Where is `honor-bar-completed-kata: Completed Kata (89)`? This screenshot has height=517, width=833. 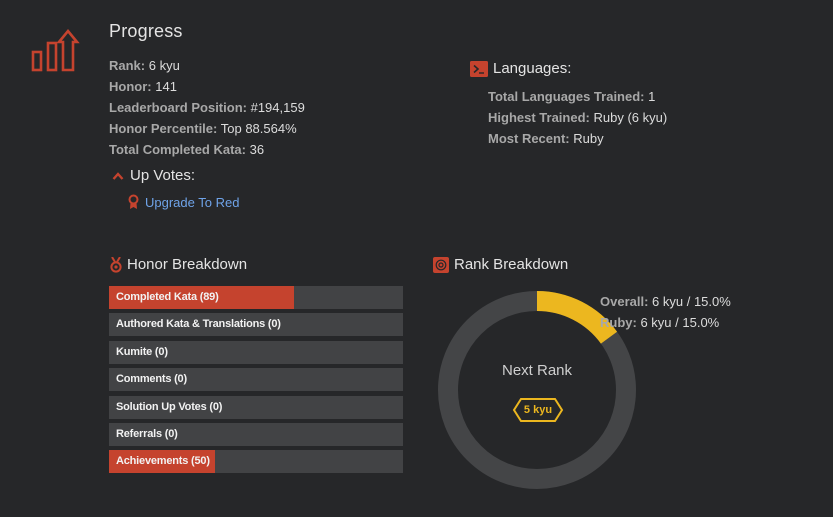 honor-bar-completed-kata: Completed Kata (89) is located at coordinates (256, 297).